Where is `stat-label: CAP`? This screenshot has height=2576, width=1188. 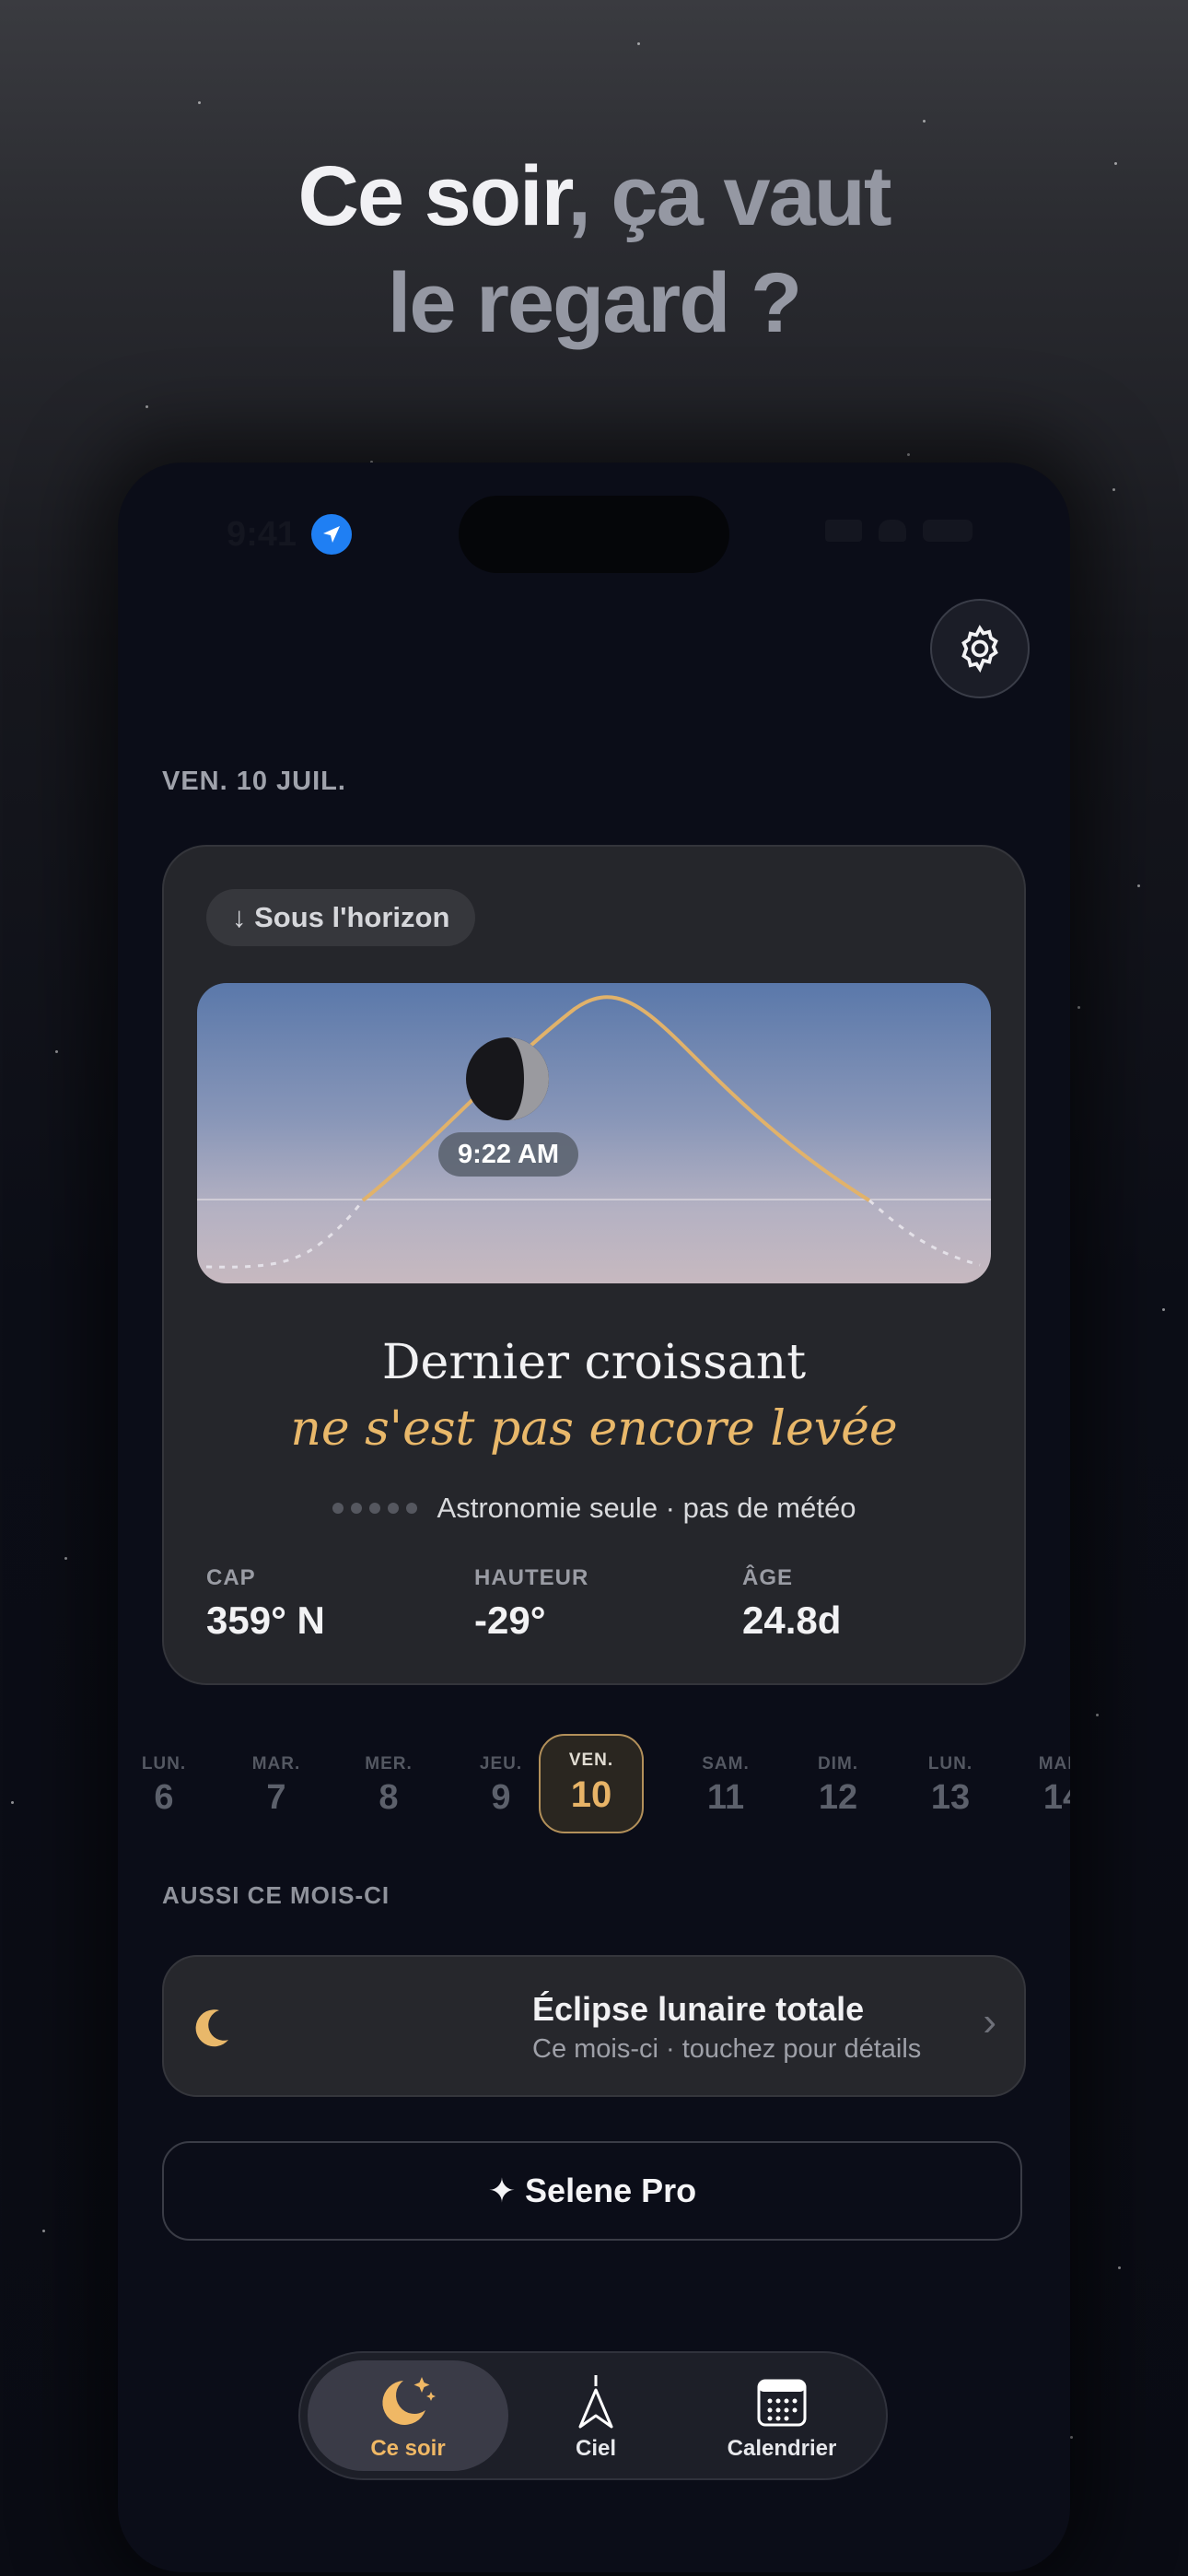
stat-label: CAP is located at coordinates (231, 1577).